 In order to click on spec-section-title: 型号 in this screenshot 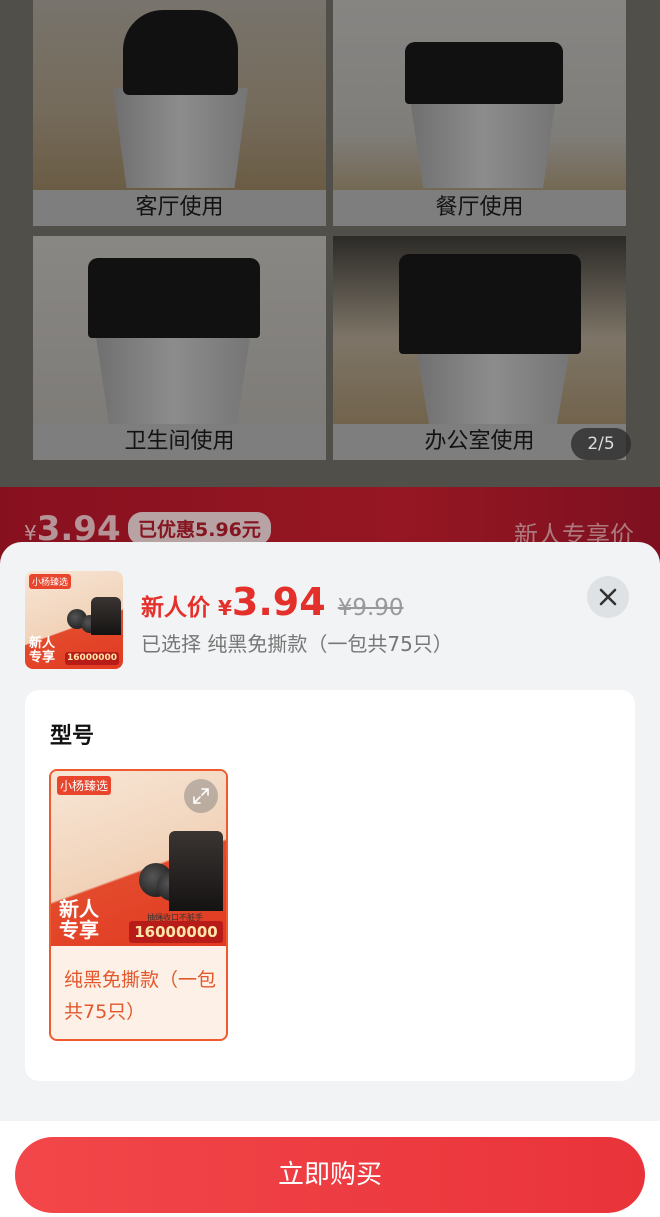, I will do `click(72, 736)`.